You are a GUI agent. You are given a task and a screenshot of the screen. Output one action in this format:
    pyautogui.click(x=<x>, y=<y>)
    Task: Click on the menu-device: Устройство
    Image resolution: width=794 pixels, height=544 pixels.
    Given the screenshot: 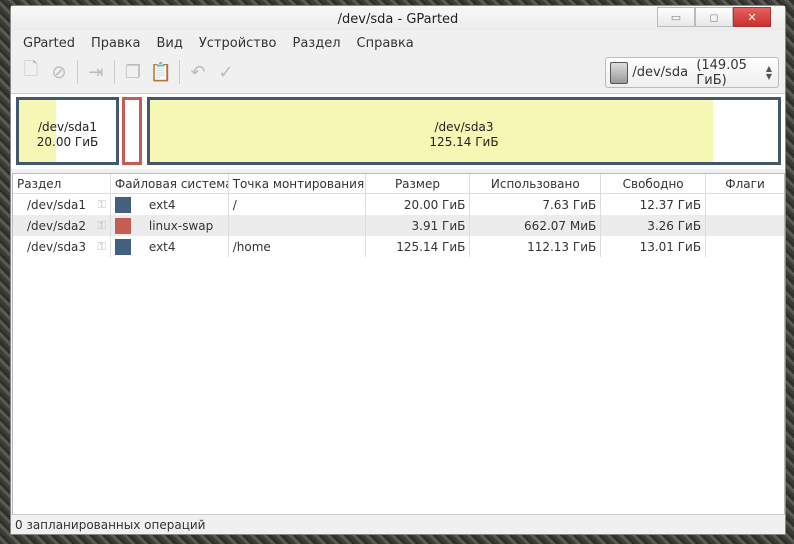 What is the action you would take?
    pyautogui.click(x=238, y=43)
    